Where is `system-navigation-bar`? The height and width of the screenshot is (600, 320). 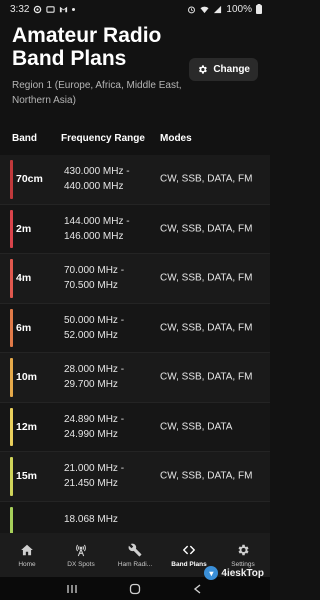
system-navigation-bar is located at coordinates (135, 588).